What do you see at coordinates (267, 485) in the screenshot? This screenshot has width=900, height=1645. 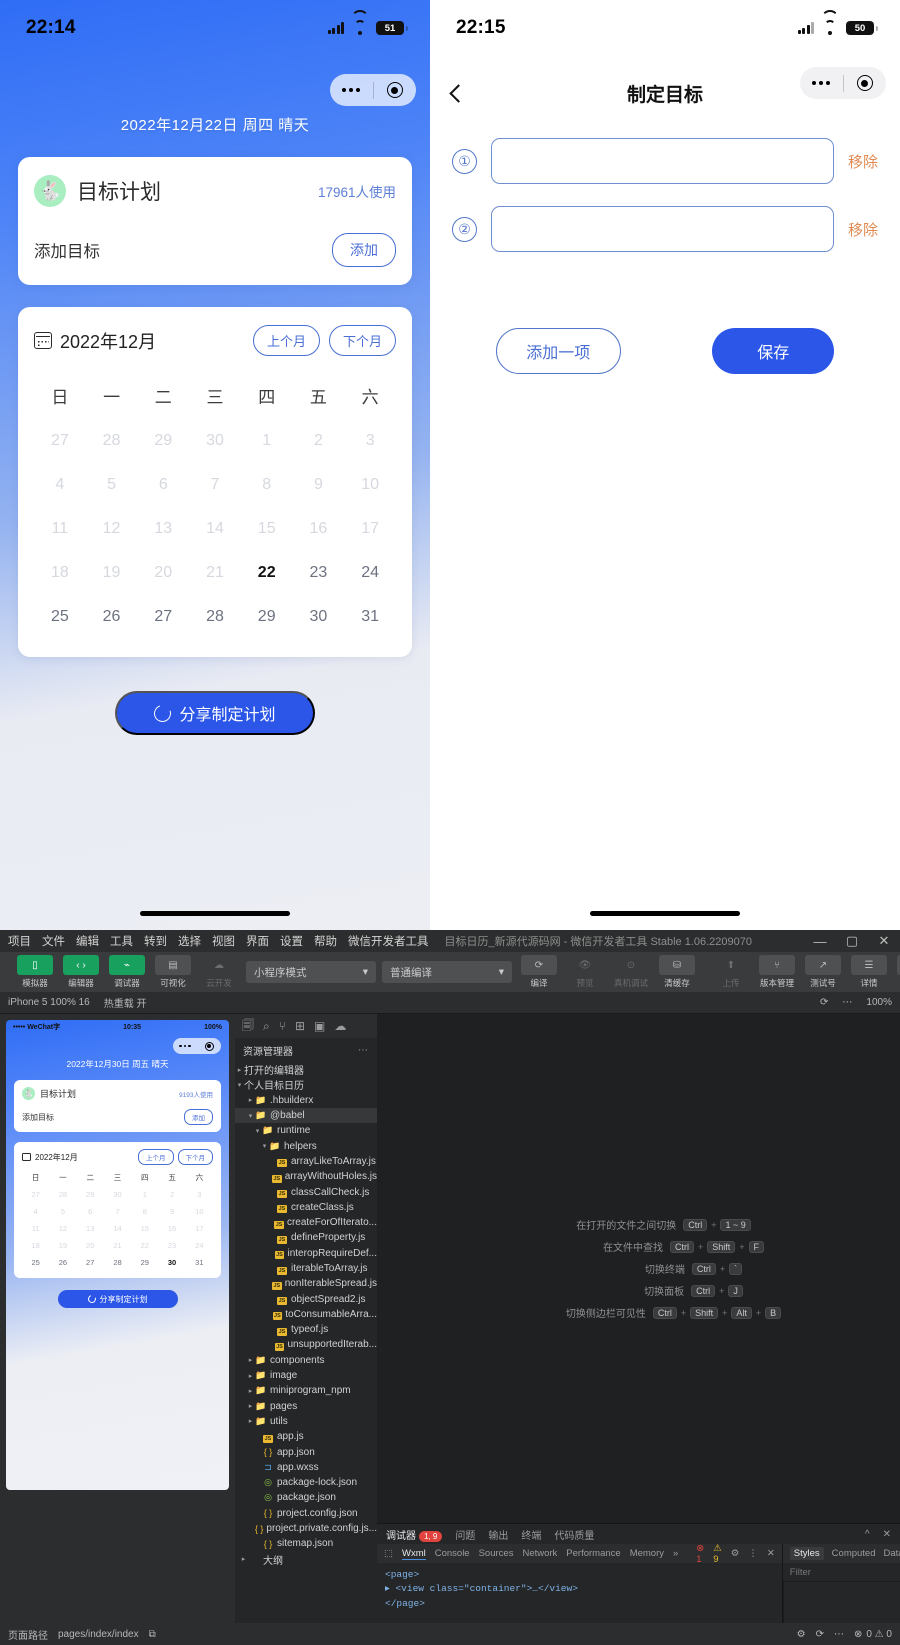 I see `calendar-day: 8` at bounding box center [267, 485].